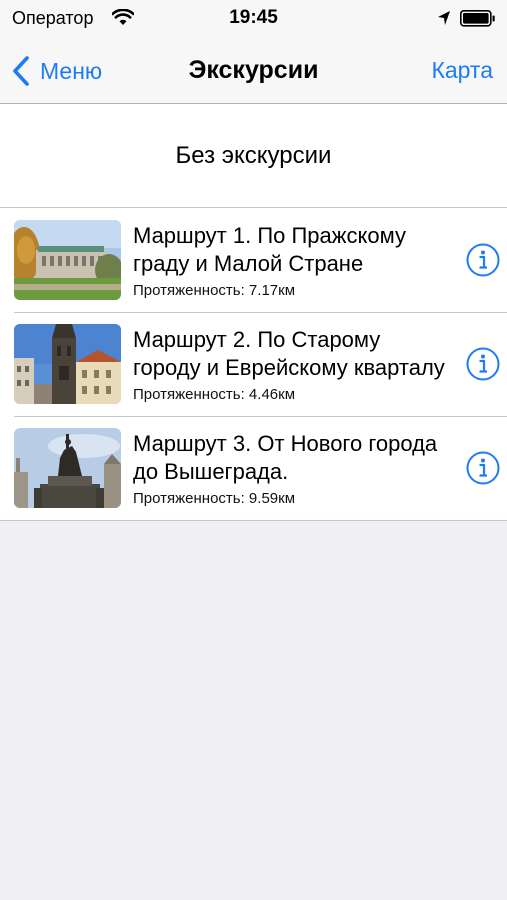 Image resolution: width=507 pixels, height=900 pixels. Describe the element at coordinates (214, 290) in the screenshot. I see `route-length: Протяженность: 7.17км` at that location.